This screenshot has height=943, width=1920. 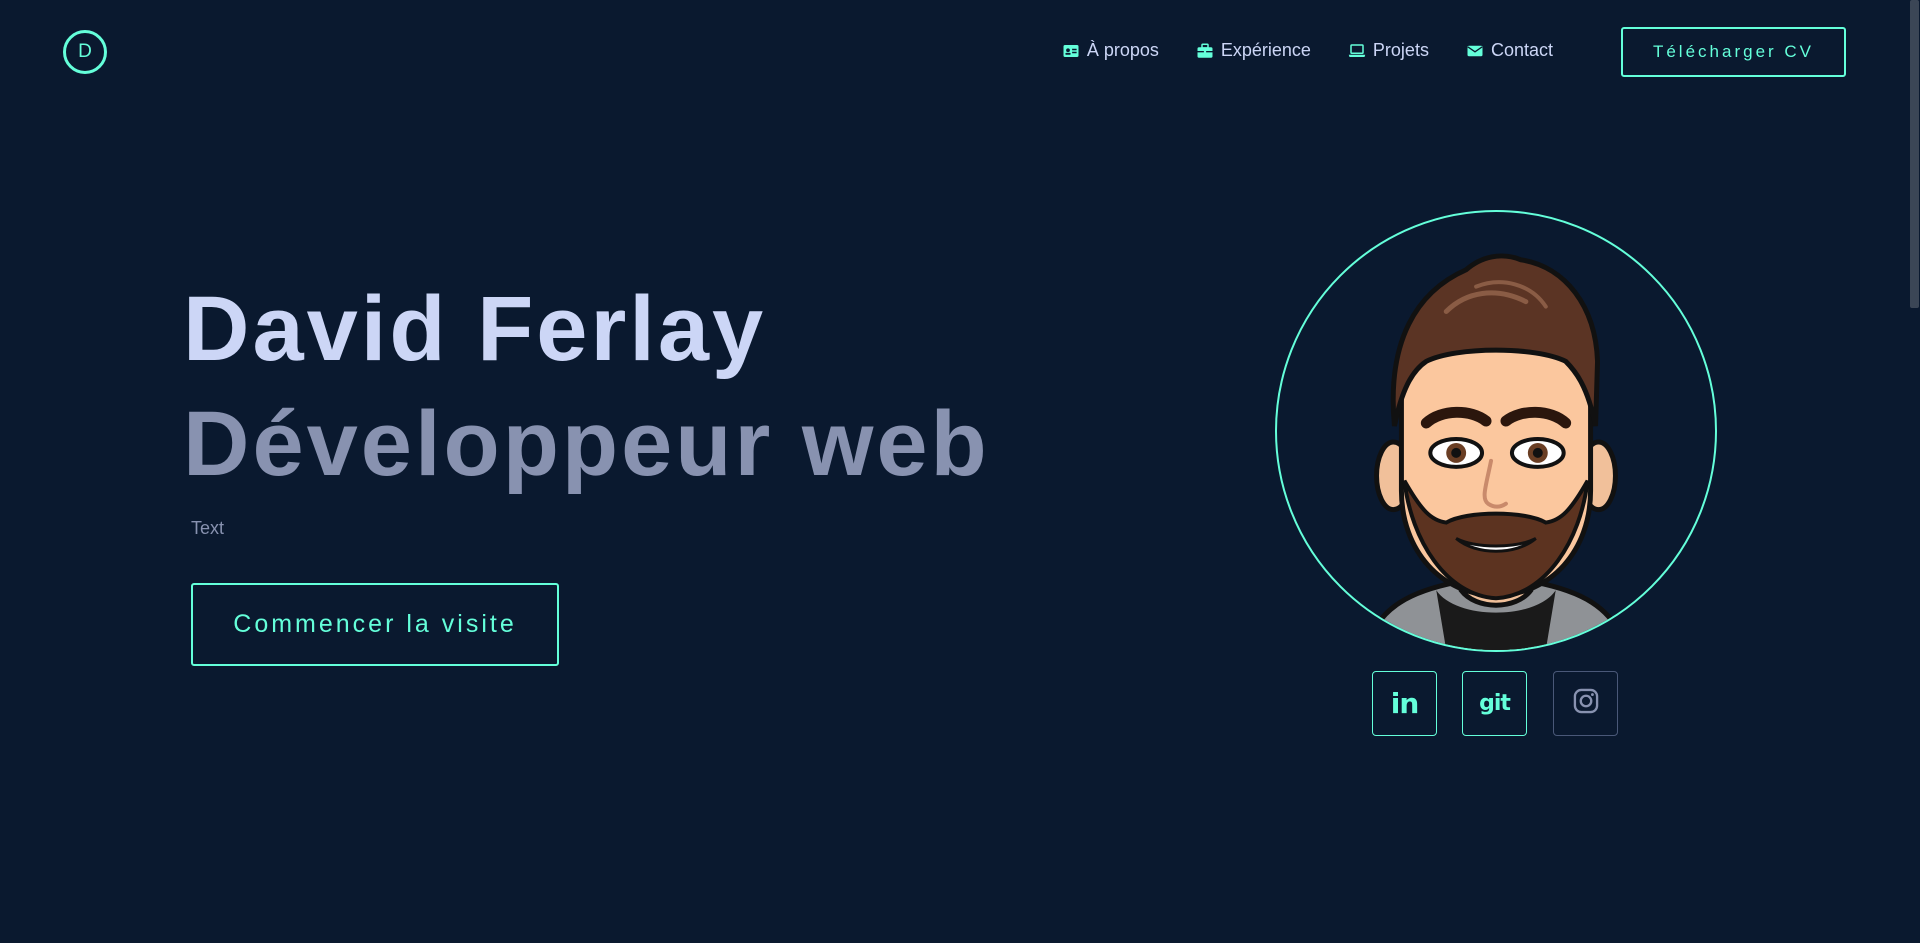 I want to click on linkedin-button: in, so click(x=1404, y=703).